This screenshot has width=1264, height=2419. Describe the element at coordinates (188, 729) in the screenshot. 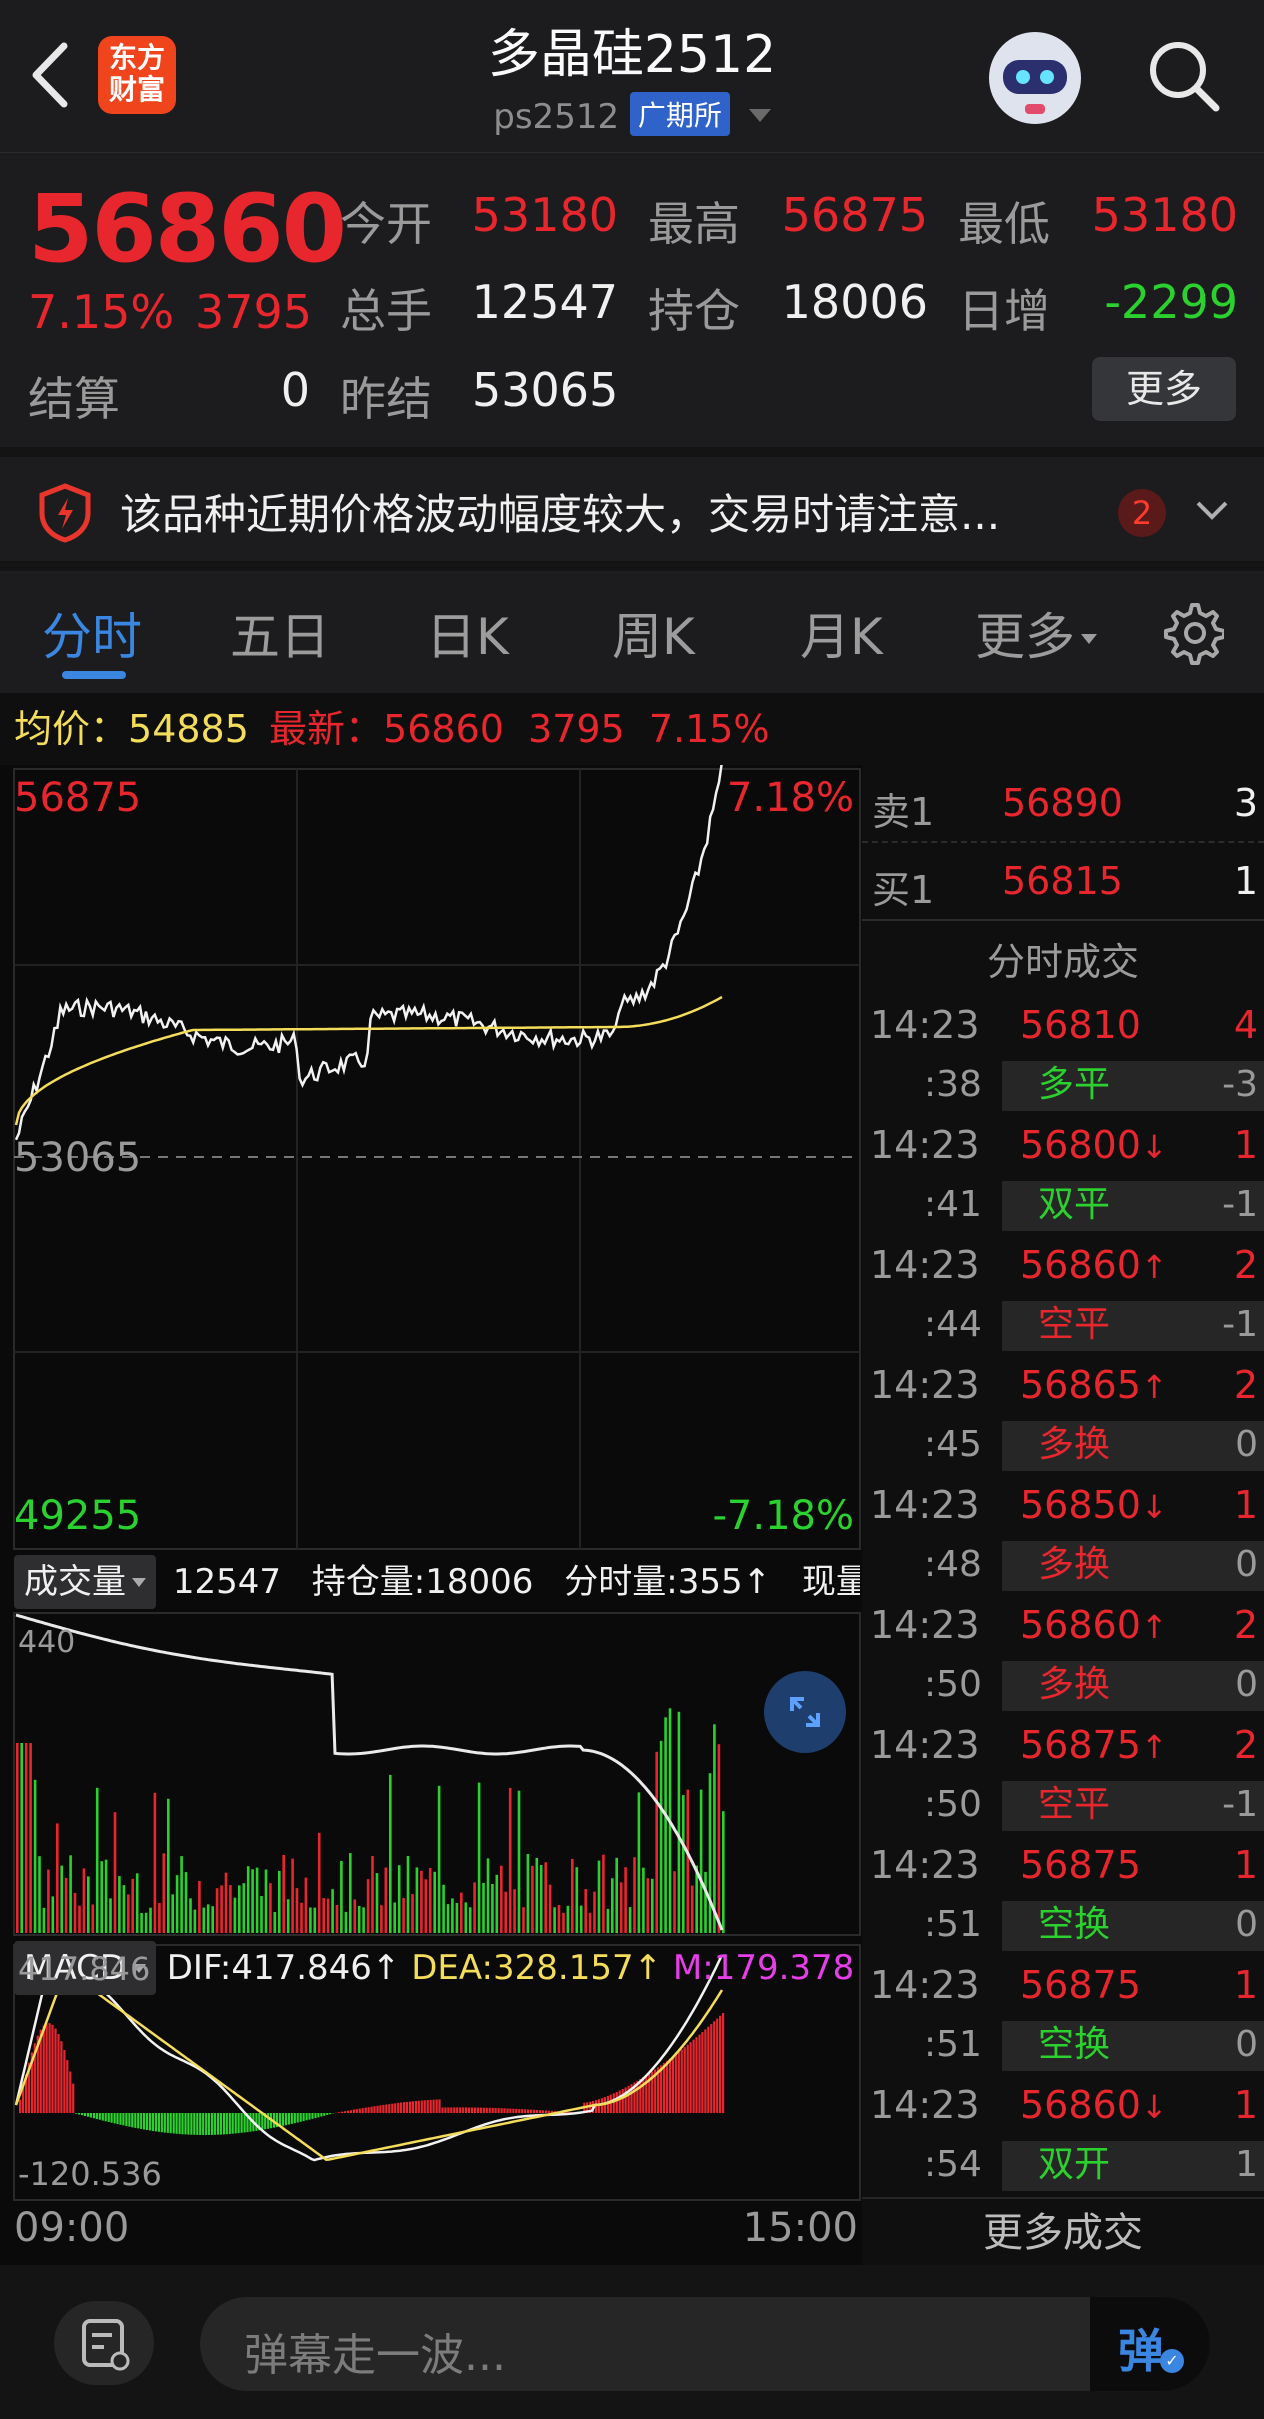

I see `avg-value: 54885` at that location.